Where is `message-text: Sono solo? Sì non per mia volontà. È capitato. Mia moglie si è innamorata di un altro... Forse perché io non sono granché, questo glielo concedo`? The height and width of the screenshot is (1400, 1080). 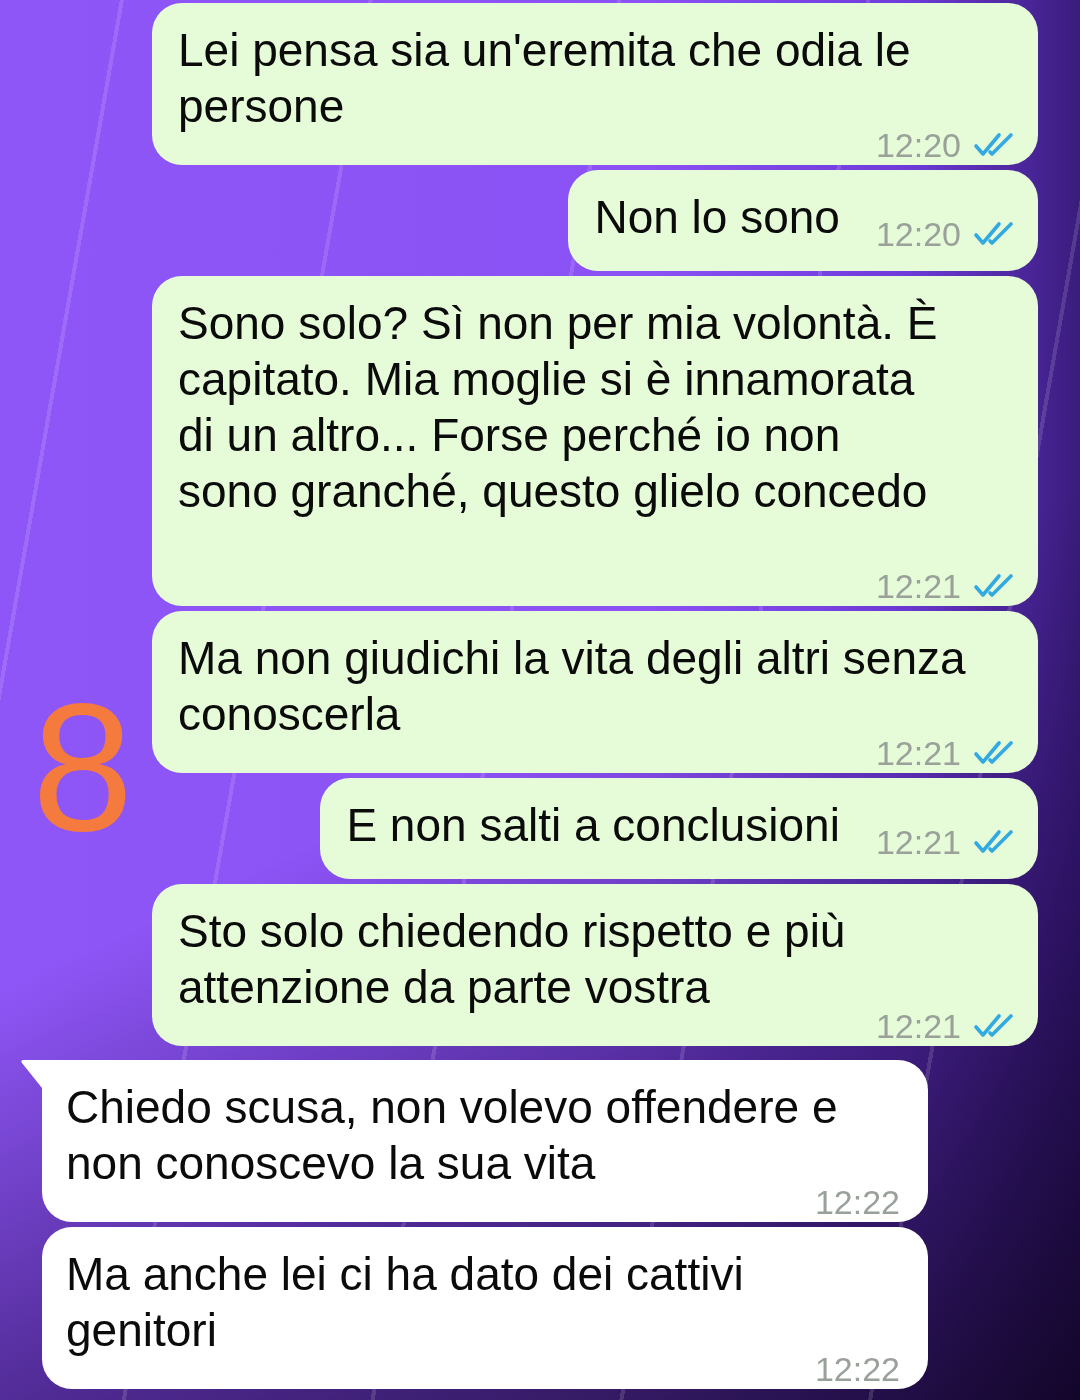
message-text: Sono solo? Sì non per mia volontà. È capitato. Mia moglie si è innamorata di un altro... Forse perché io non sono granché, questo glielo concedo is located at coordinates (558, 407).